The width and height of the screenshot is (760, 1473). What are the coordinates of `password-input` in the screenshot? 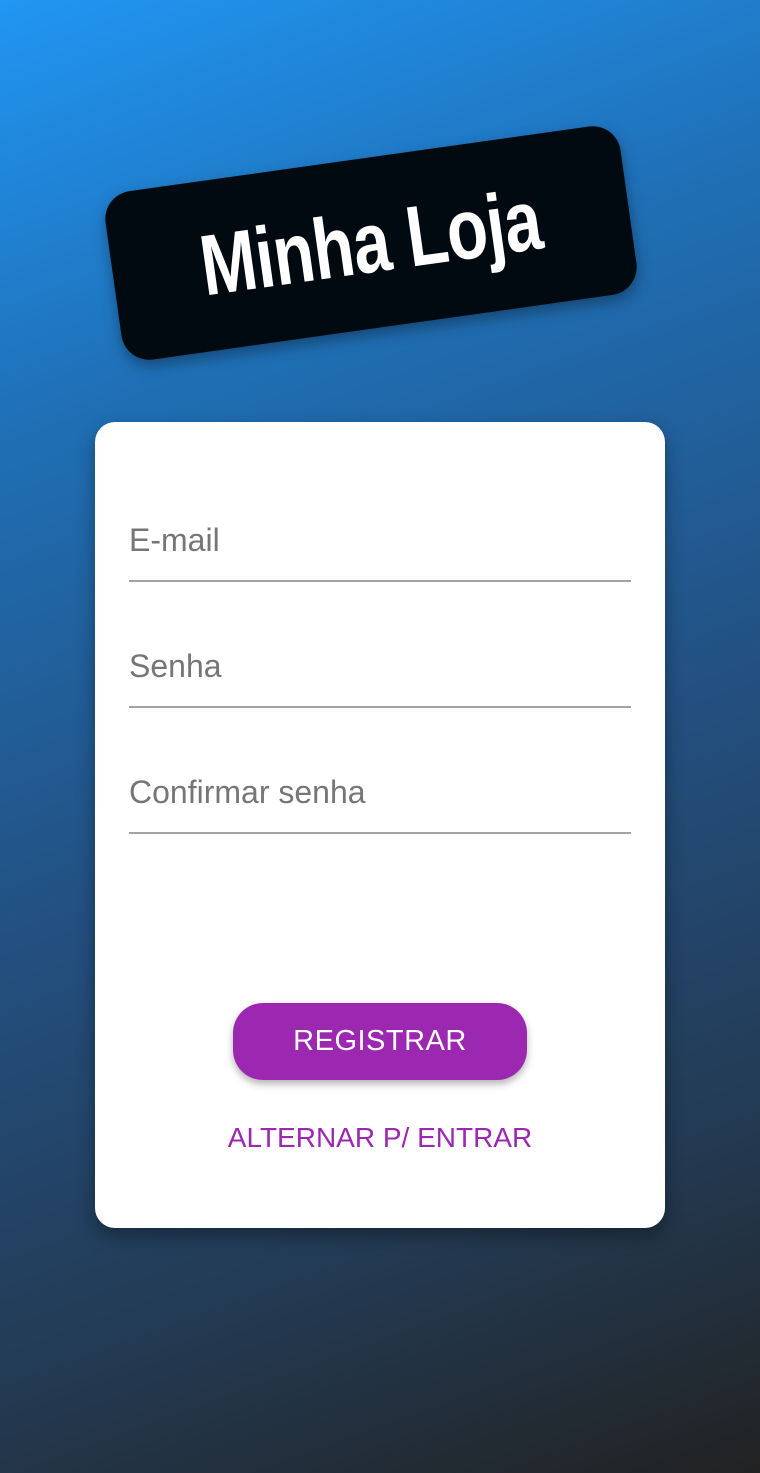 It's located at (380, 666).